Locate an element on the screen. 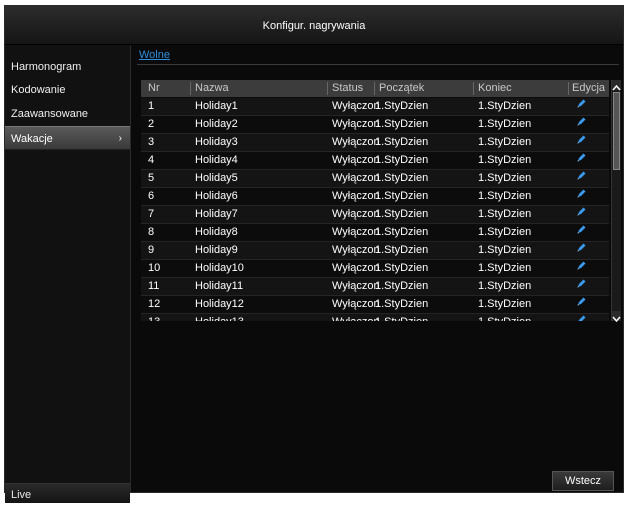  sidebar-item-zaawansowane: Zaawansowane is located at coordinates (67, 114).